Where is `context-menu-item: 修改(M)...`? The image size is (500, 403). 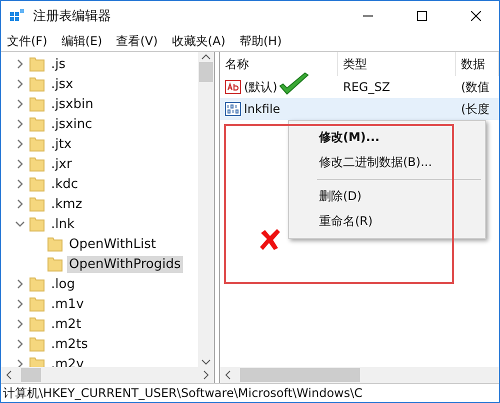 context-menu-item: 修改(M)... is located at coordinates (387, 137).